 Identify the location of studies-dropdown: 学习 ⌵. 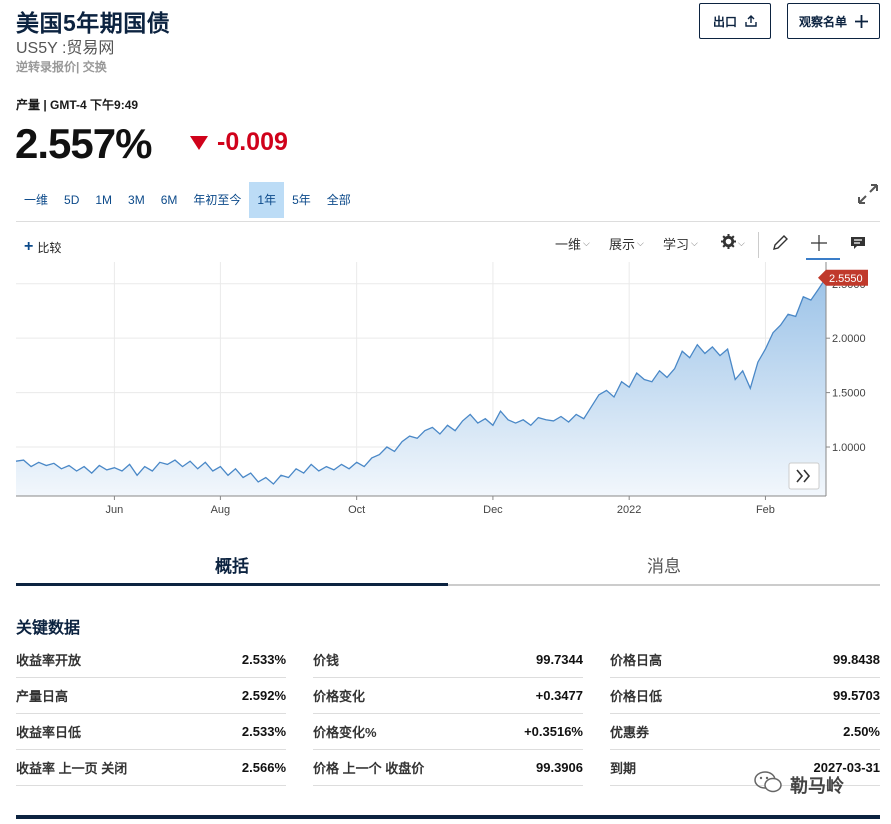
(680, 243).